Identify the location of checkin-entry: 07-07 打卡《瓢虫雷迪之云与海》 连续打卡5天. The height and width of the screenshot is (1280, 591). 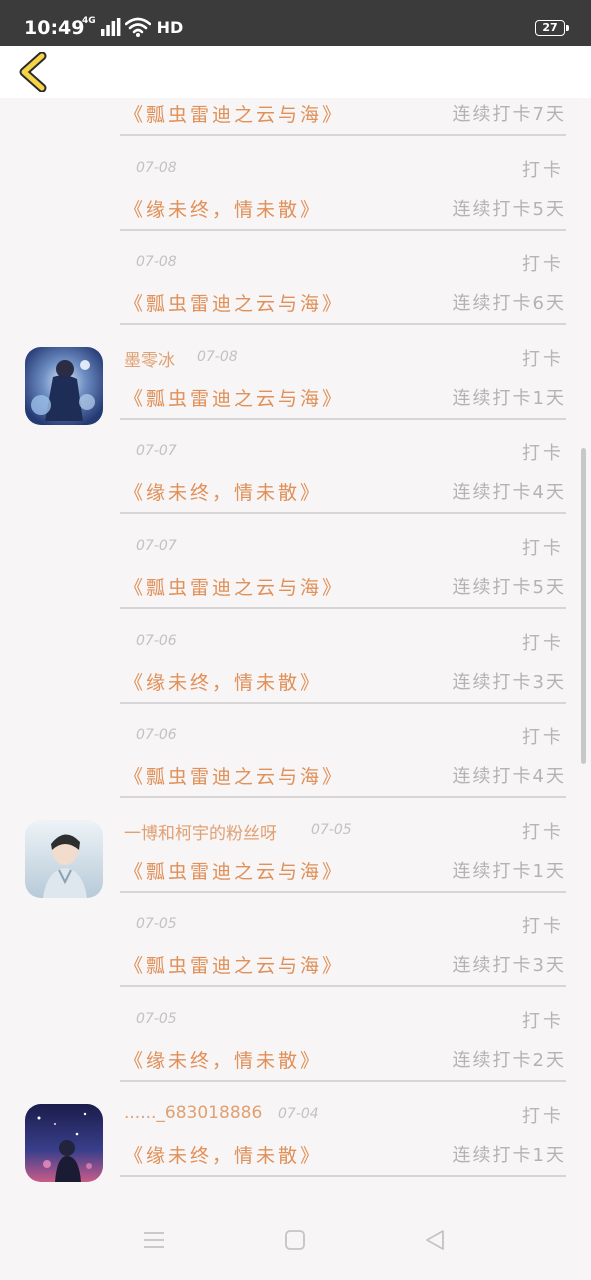
(295, 565).